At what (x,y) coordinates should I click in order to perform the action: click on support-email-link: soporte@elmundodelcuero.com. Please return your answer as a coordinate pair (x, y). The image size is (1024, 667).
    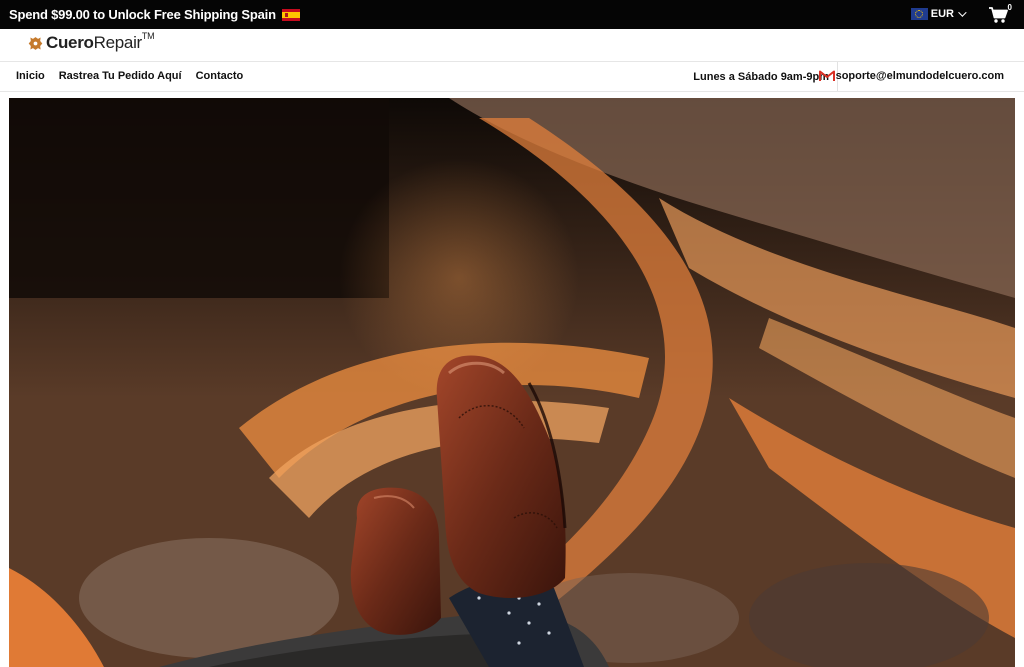
    Looking at the image, I should click on (911, 76).